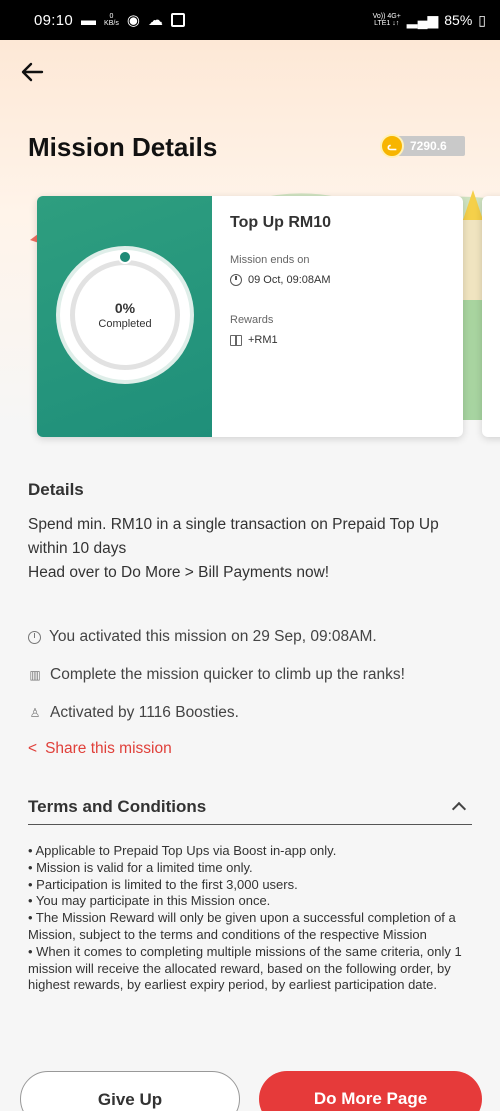 This screenshot has width=500, height=1111. I want to click on status-time: 09:10, so click(54, 20).